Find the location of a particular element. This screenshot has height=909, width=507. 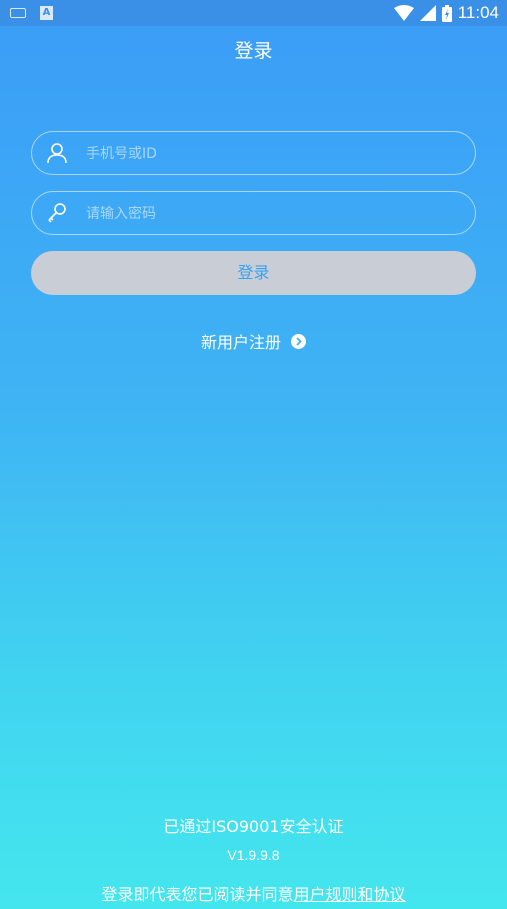

agreement-prefix: 登录即代表您已阅读并同意 is located at coordinates (197, 894).